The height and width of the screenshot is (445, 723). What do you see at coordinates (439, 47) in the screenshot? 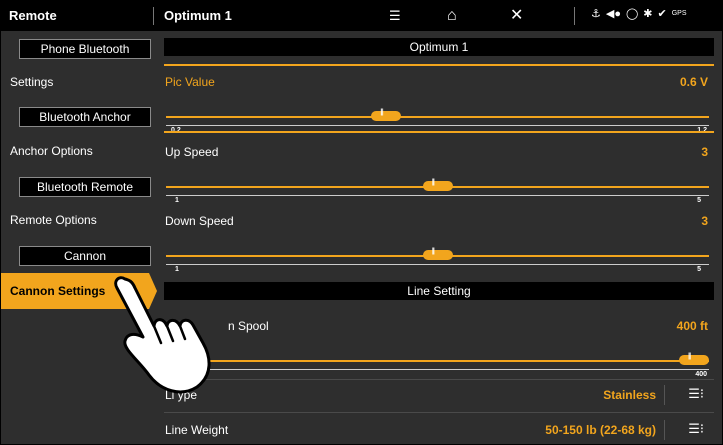
I see `device-header: Optimum 1` at bounding box center [439, 47].